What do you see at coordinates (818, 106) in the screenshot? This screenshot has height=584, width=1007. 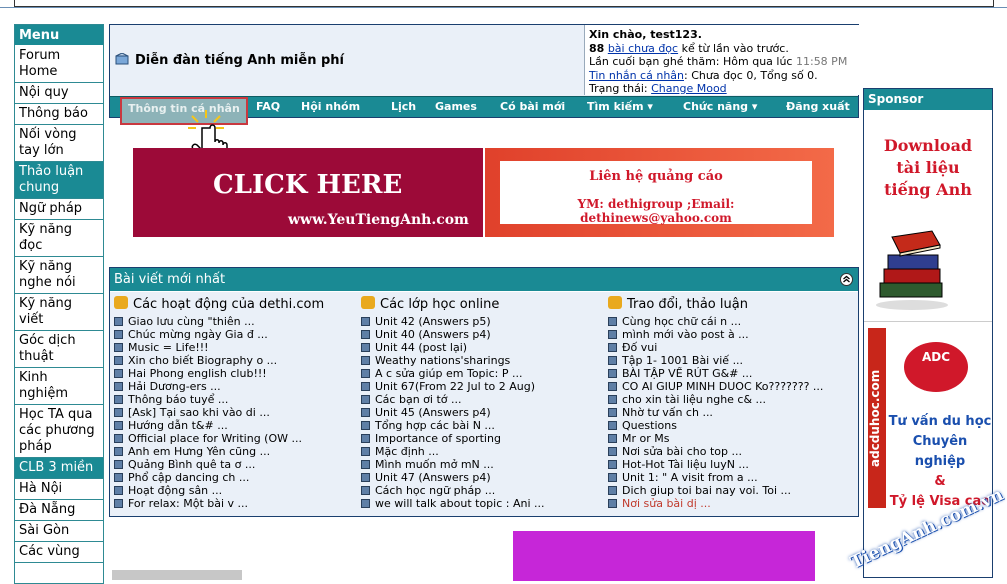 I see `nav-logout: Đăng xuất` at bounding box center [818, 106].